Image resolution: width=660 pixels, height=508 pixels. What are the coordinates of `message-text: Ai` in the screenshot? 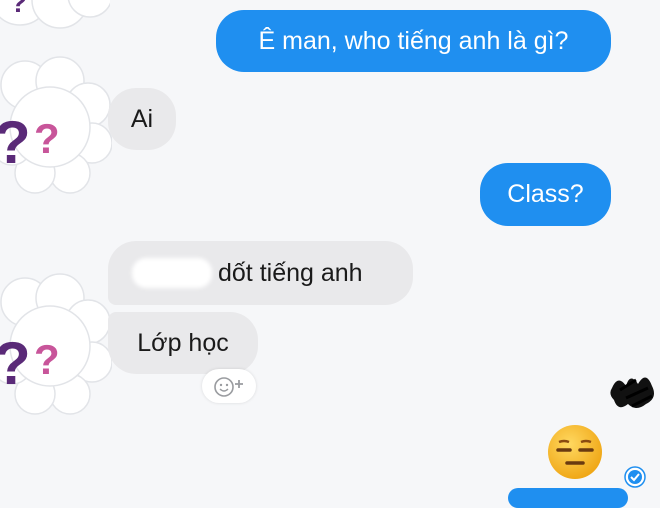 It's located at (142, 118).